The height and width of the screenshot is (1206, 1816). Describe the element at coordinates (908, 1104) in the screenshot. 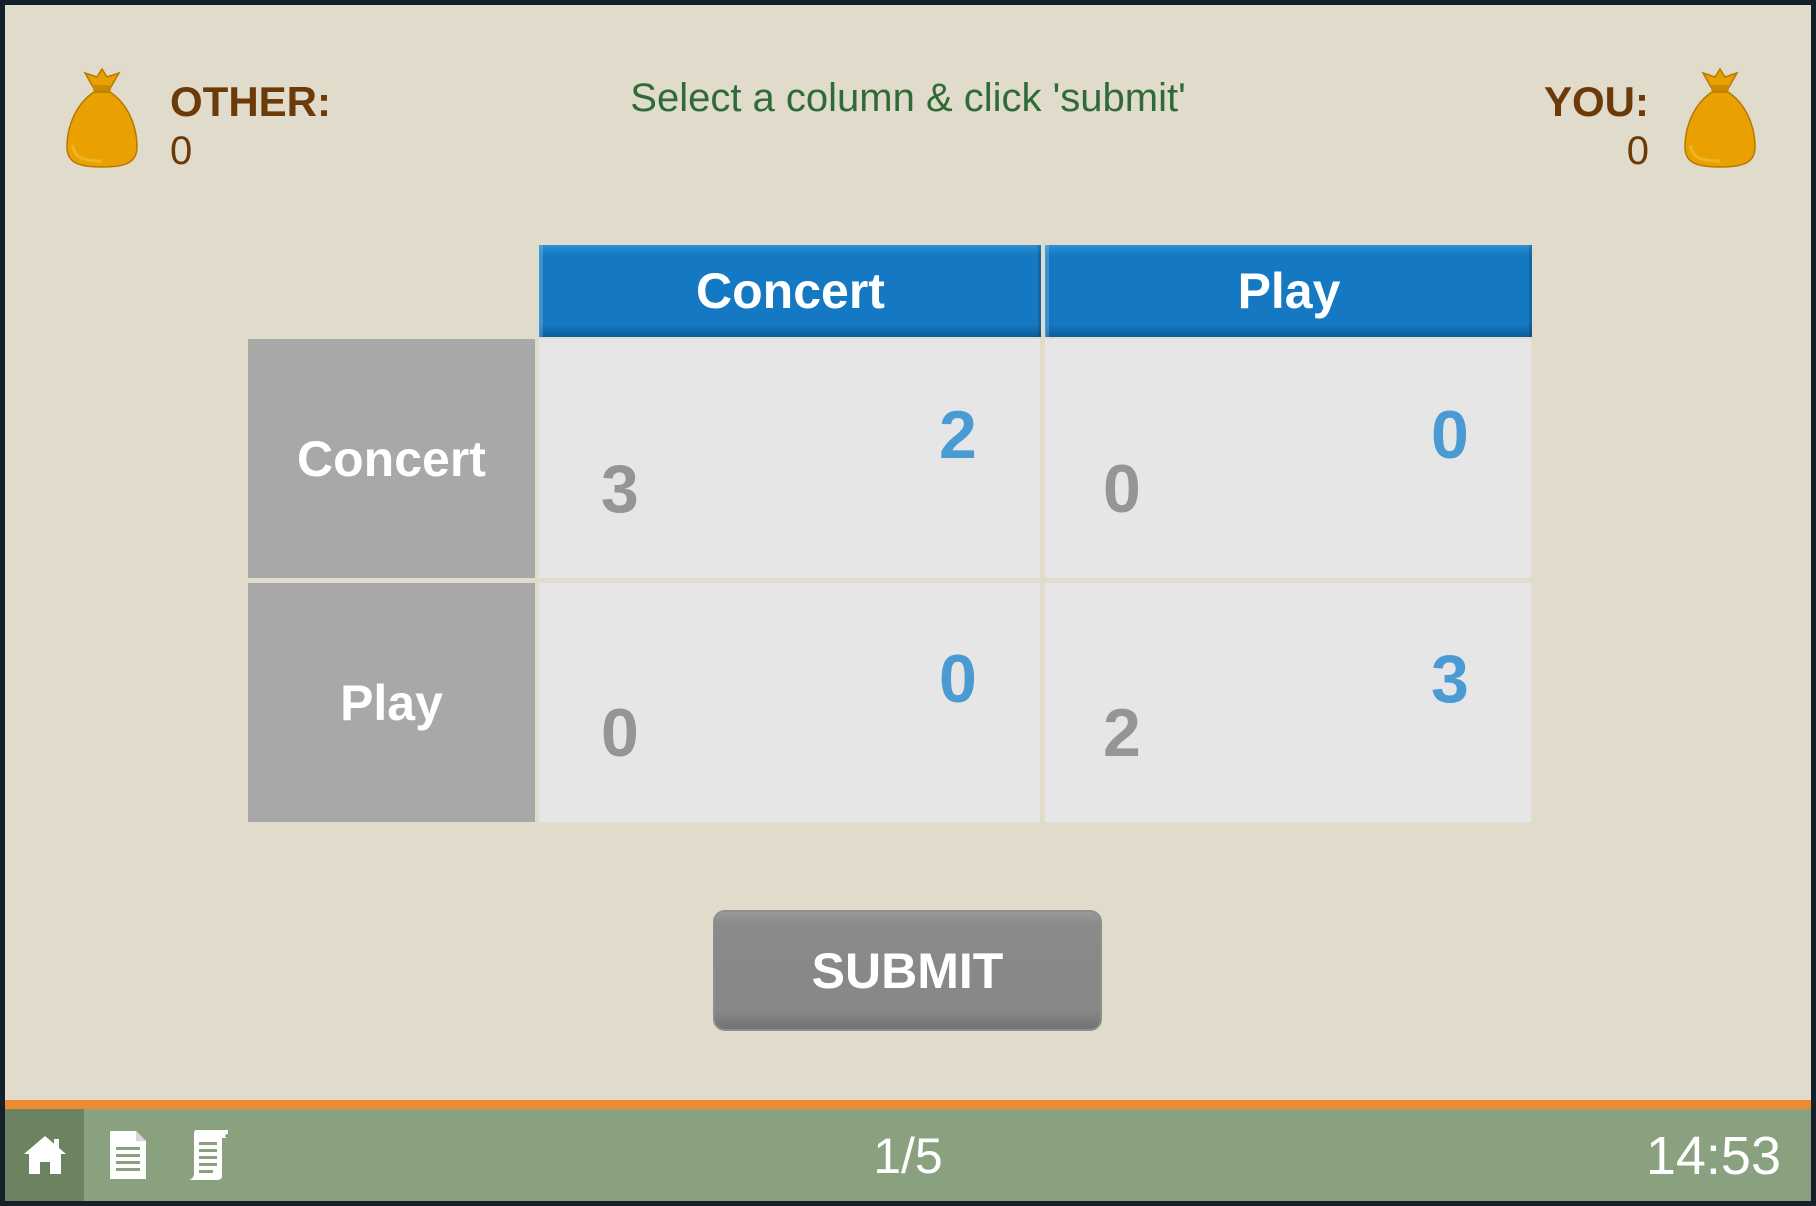

I see `footer-accent-bar` at that location.